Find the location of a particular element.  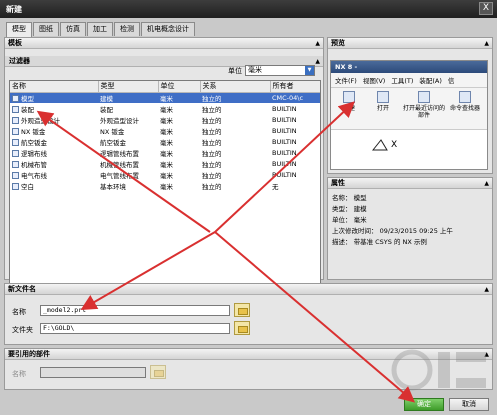

table-row: 模型 建模 毫米 独立的 CMC-04\c is located at coordinates (165, 97).